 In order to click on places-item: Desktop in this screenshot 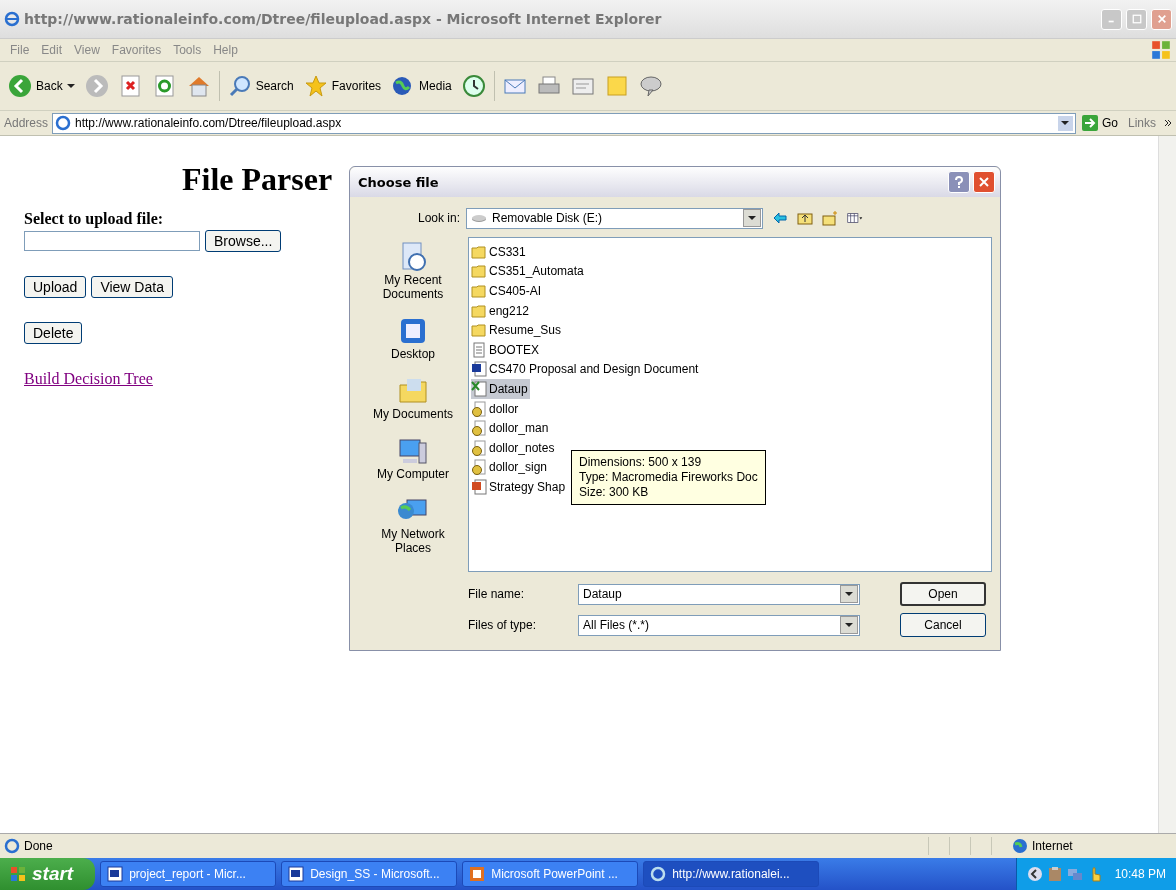, I will do `click(413, 338)`.